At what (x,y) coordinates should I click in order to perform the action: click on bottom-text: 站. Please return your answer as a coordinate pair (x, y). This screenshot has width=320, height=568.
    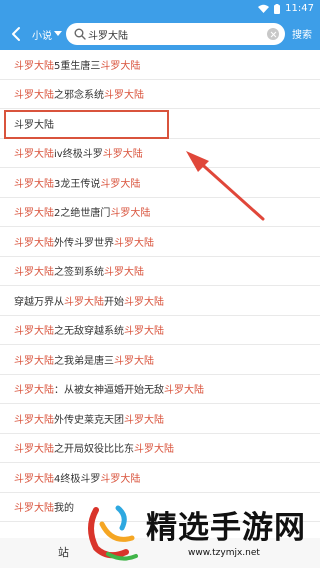
    Looking at the image, I should click on (63, 552).